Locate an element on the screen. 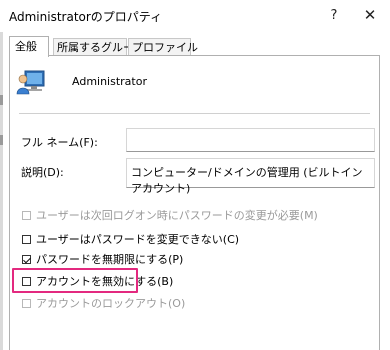 This screenshot has height=350, width=390. option-label: ユーザーは次回ログオン時にパスワードの変更が必要(M) is located at coordinates (177, 215).